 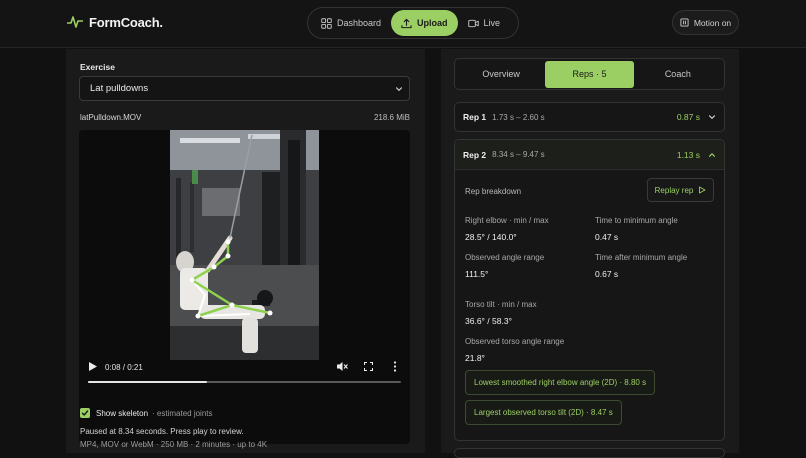 I want to click on time-after-label: Time after minimum angle, so click(x=641, y=257).